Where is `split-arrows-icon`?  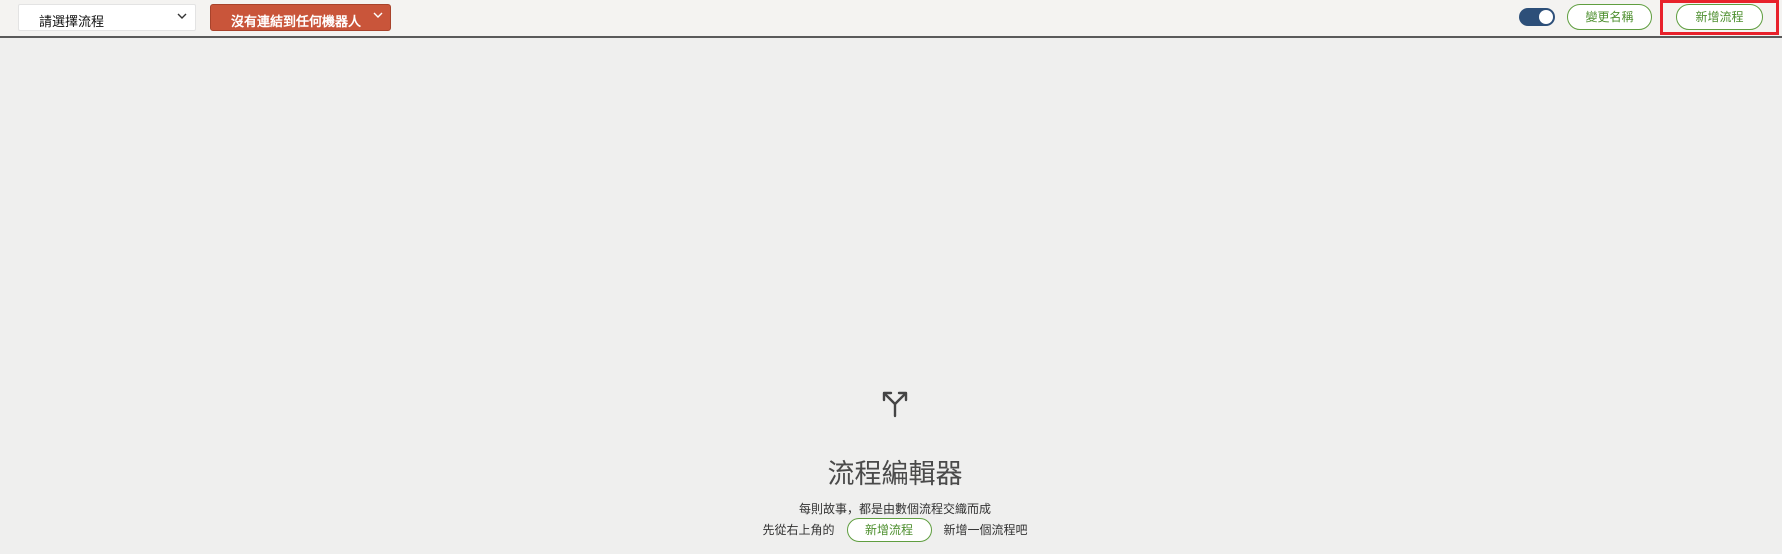
split-arrows-icon is located at coordinates (895, 404).